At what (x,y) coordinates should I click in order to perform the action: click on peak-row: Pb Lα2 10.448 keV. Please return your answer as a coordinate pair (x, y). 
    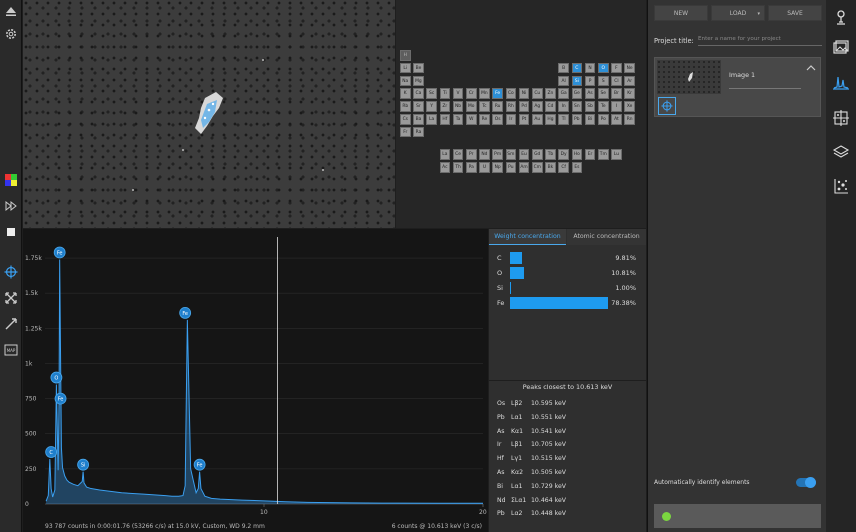
    Looking at the image, I should click on (567, 513).